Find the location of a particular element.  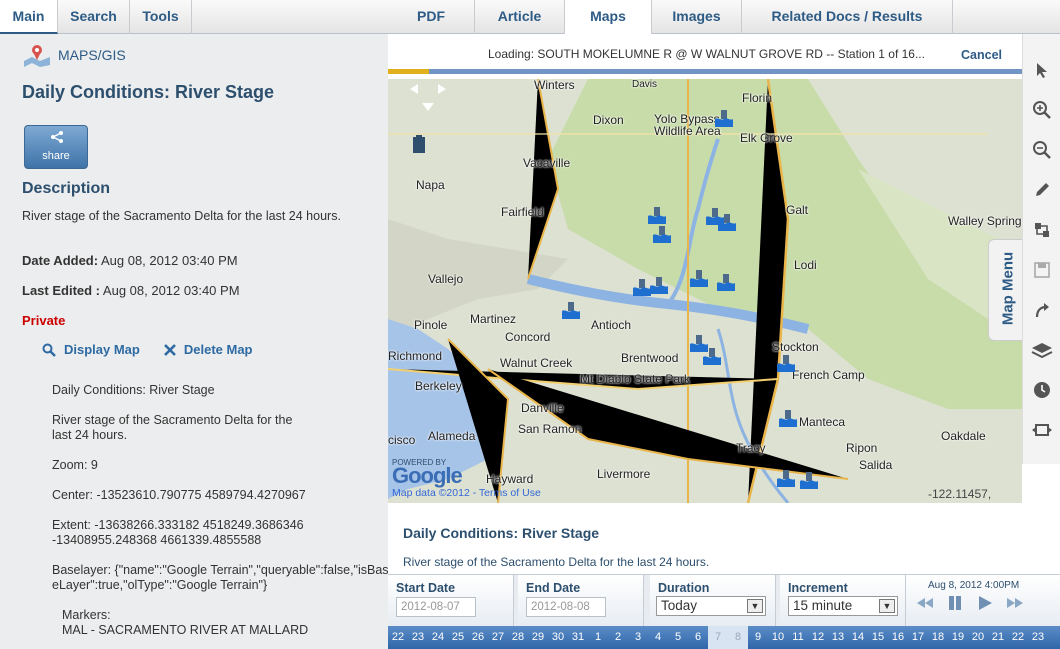

map-menu-toggle: Map Menu is located at coordinates (1005, 290).